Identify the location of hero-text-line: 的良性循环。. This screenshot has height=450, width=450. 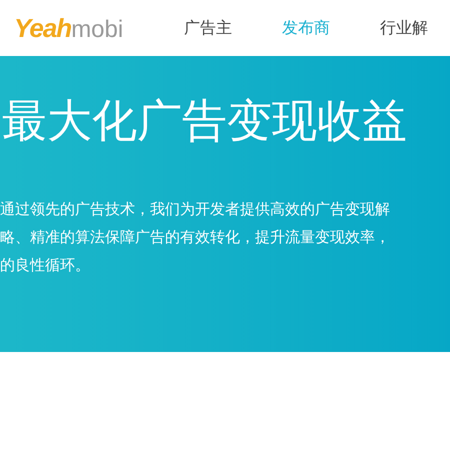
(45, 265).